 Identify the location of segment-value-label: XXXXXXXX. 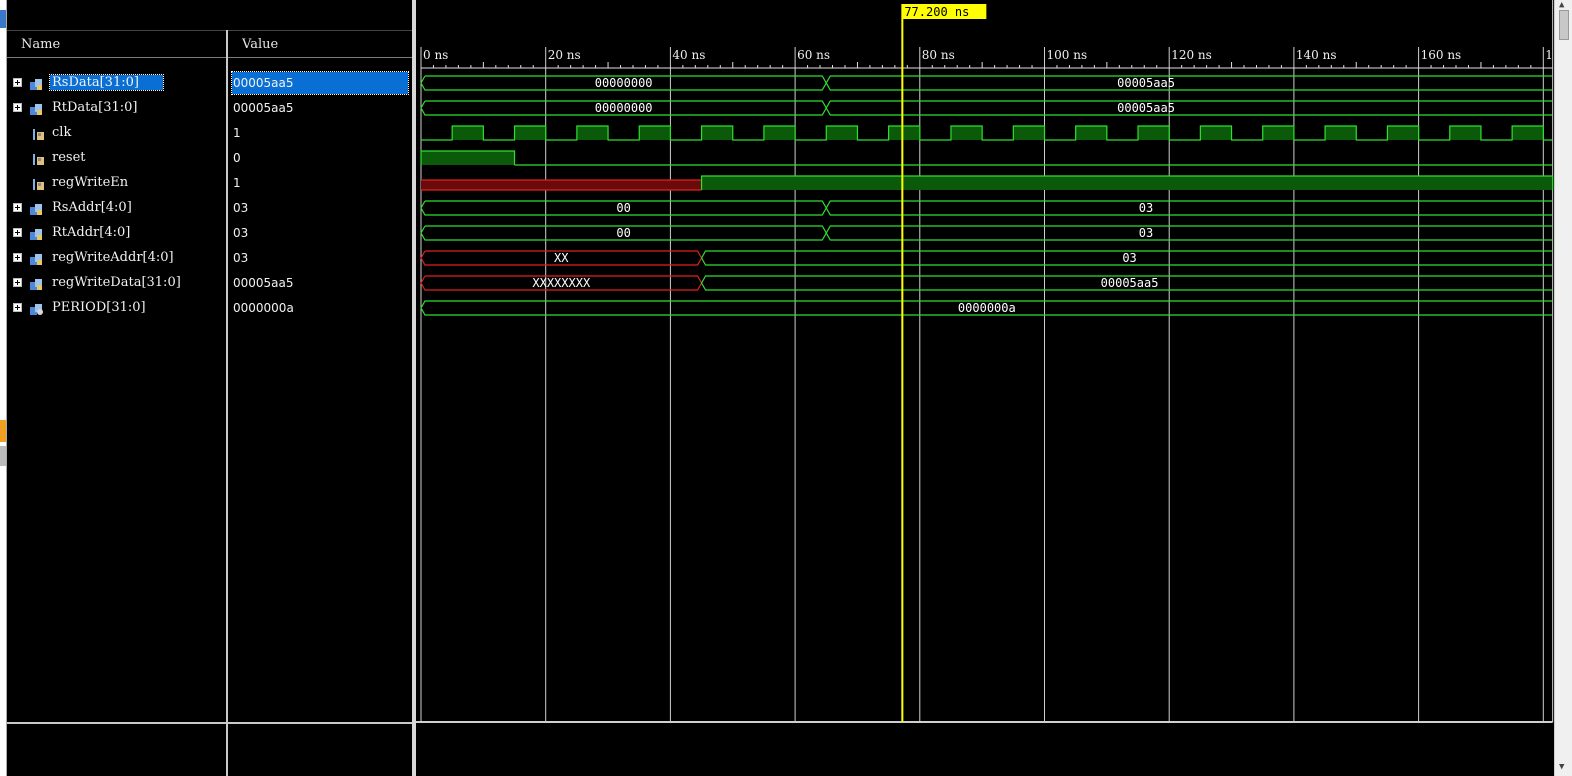
(561, 283).